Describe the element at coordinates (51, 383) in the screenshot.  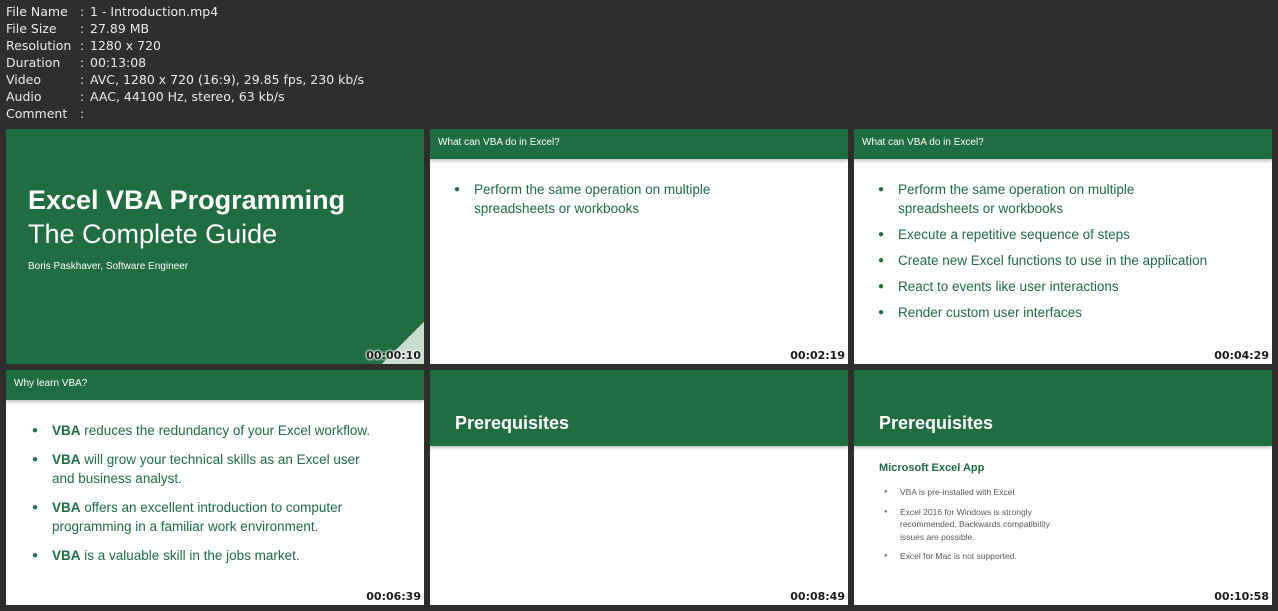
I see `slide-header-title: Why learn VBA?` at that location.